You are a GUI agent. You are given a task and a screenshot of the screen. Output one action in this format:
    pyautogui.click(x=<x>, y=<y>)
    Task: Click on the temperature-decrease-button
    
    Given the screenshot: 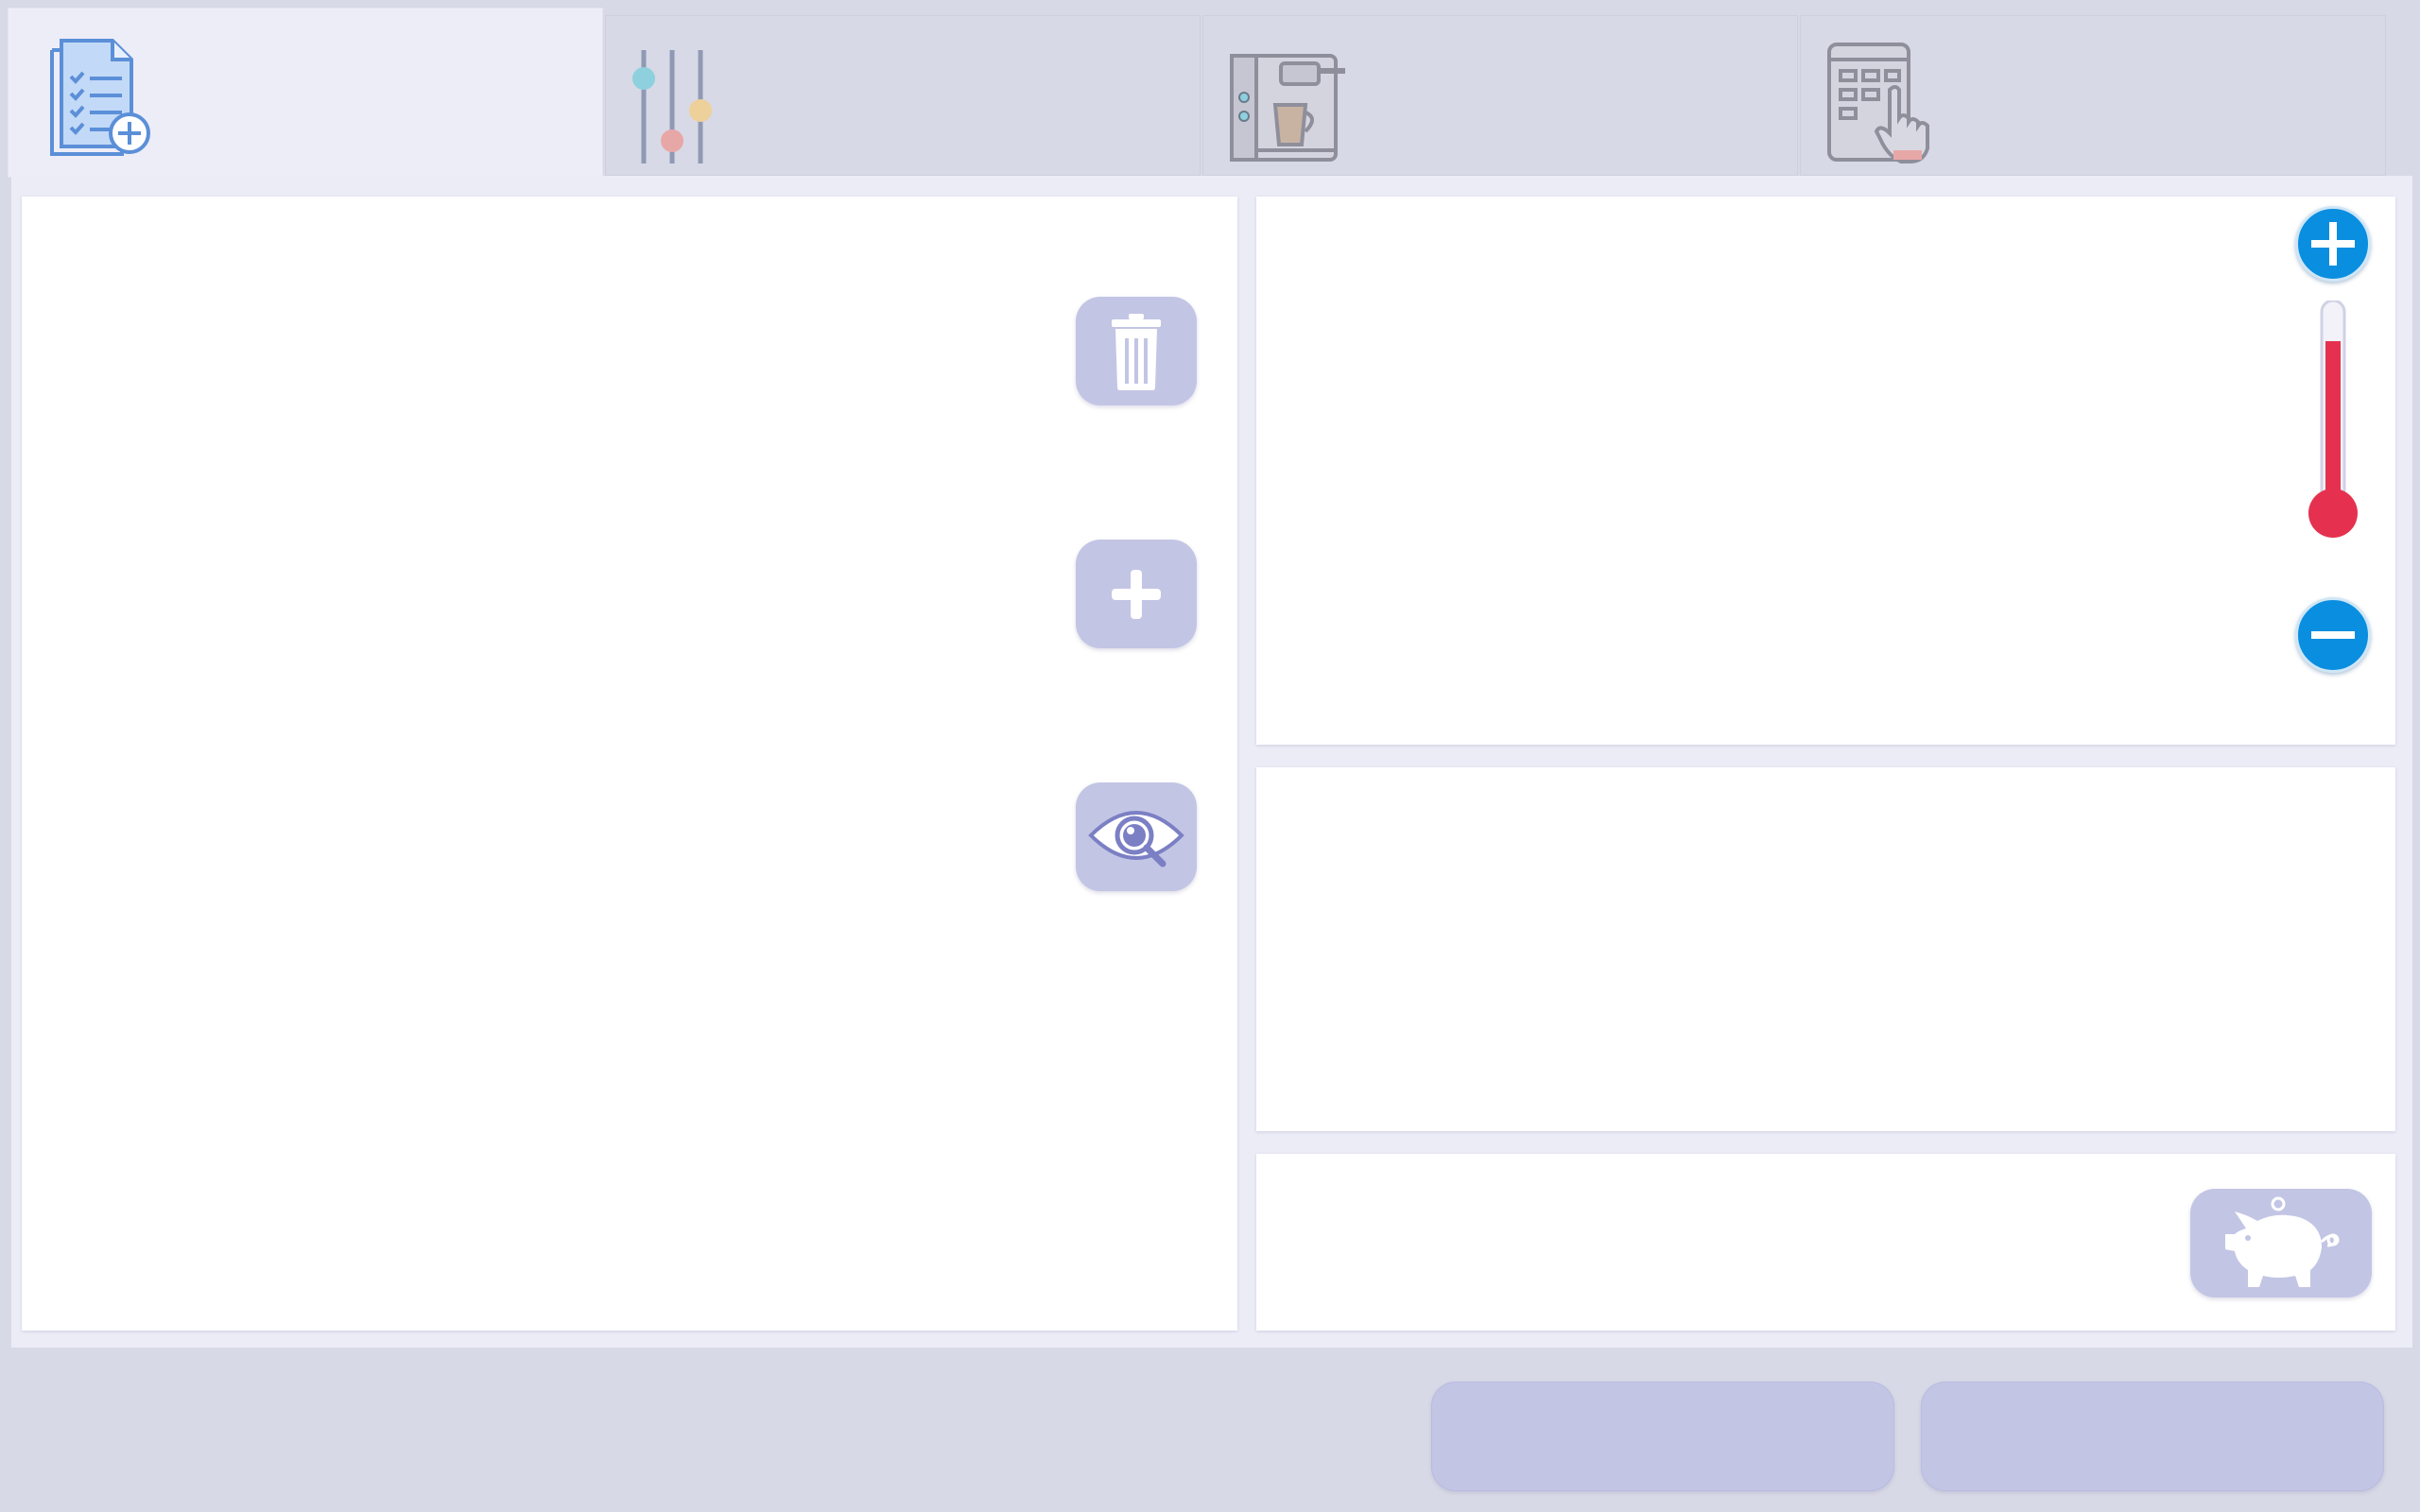 What is the action you would take?
    pyautogui.click(x=2333, y=635)
    